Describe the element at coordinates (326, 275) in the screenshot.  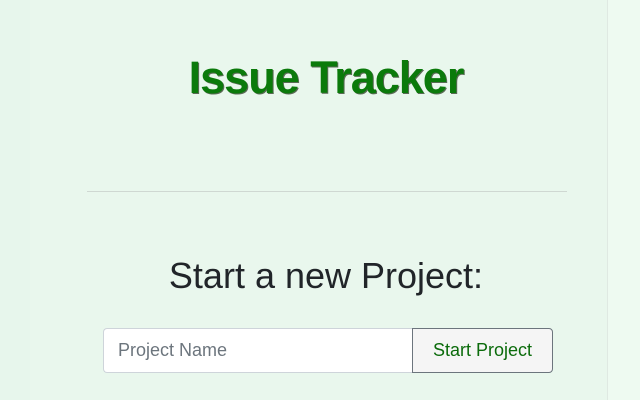
I see `new-project-heading: Start a new Project:` at that location.